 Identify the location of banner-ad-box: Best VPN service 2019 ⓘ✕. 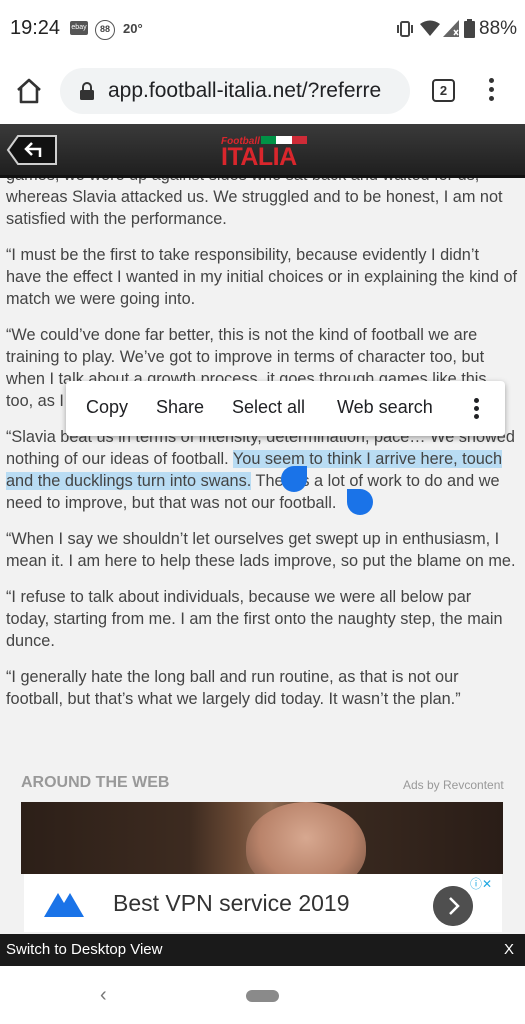
(263, 903).